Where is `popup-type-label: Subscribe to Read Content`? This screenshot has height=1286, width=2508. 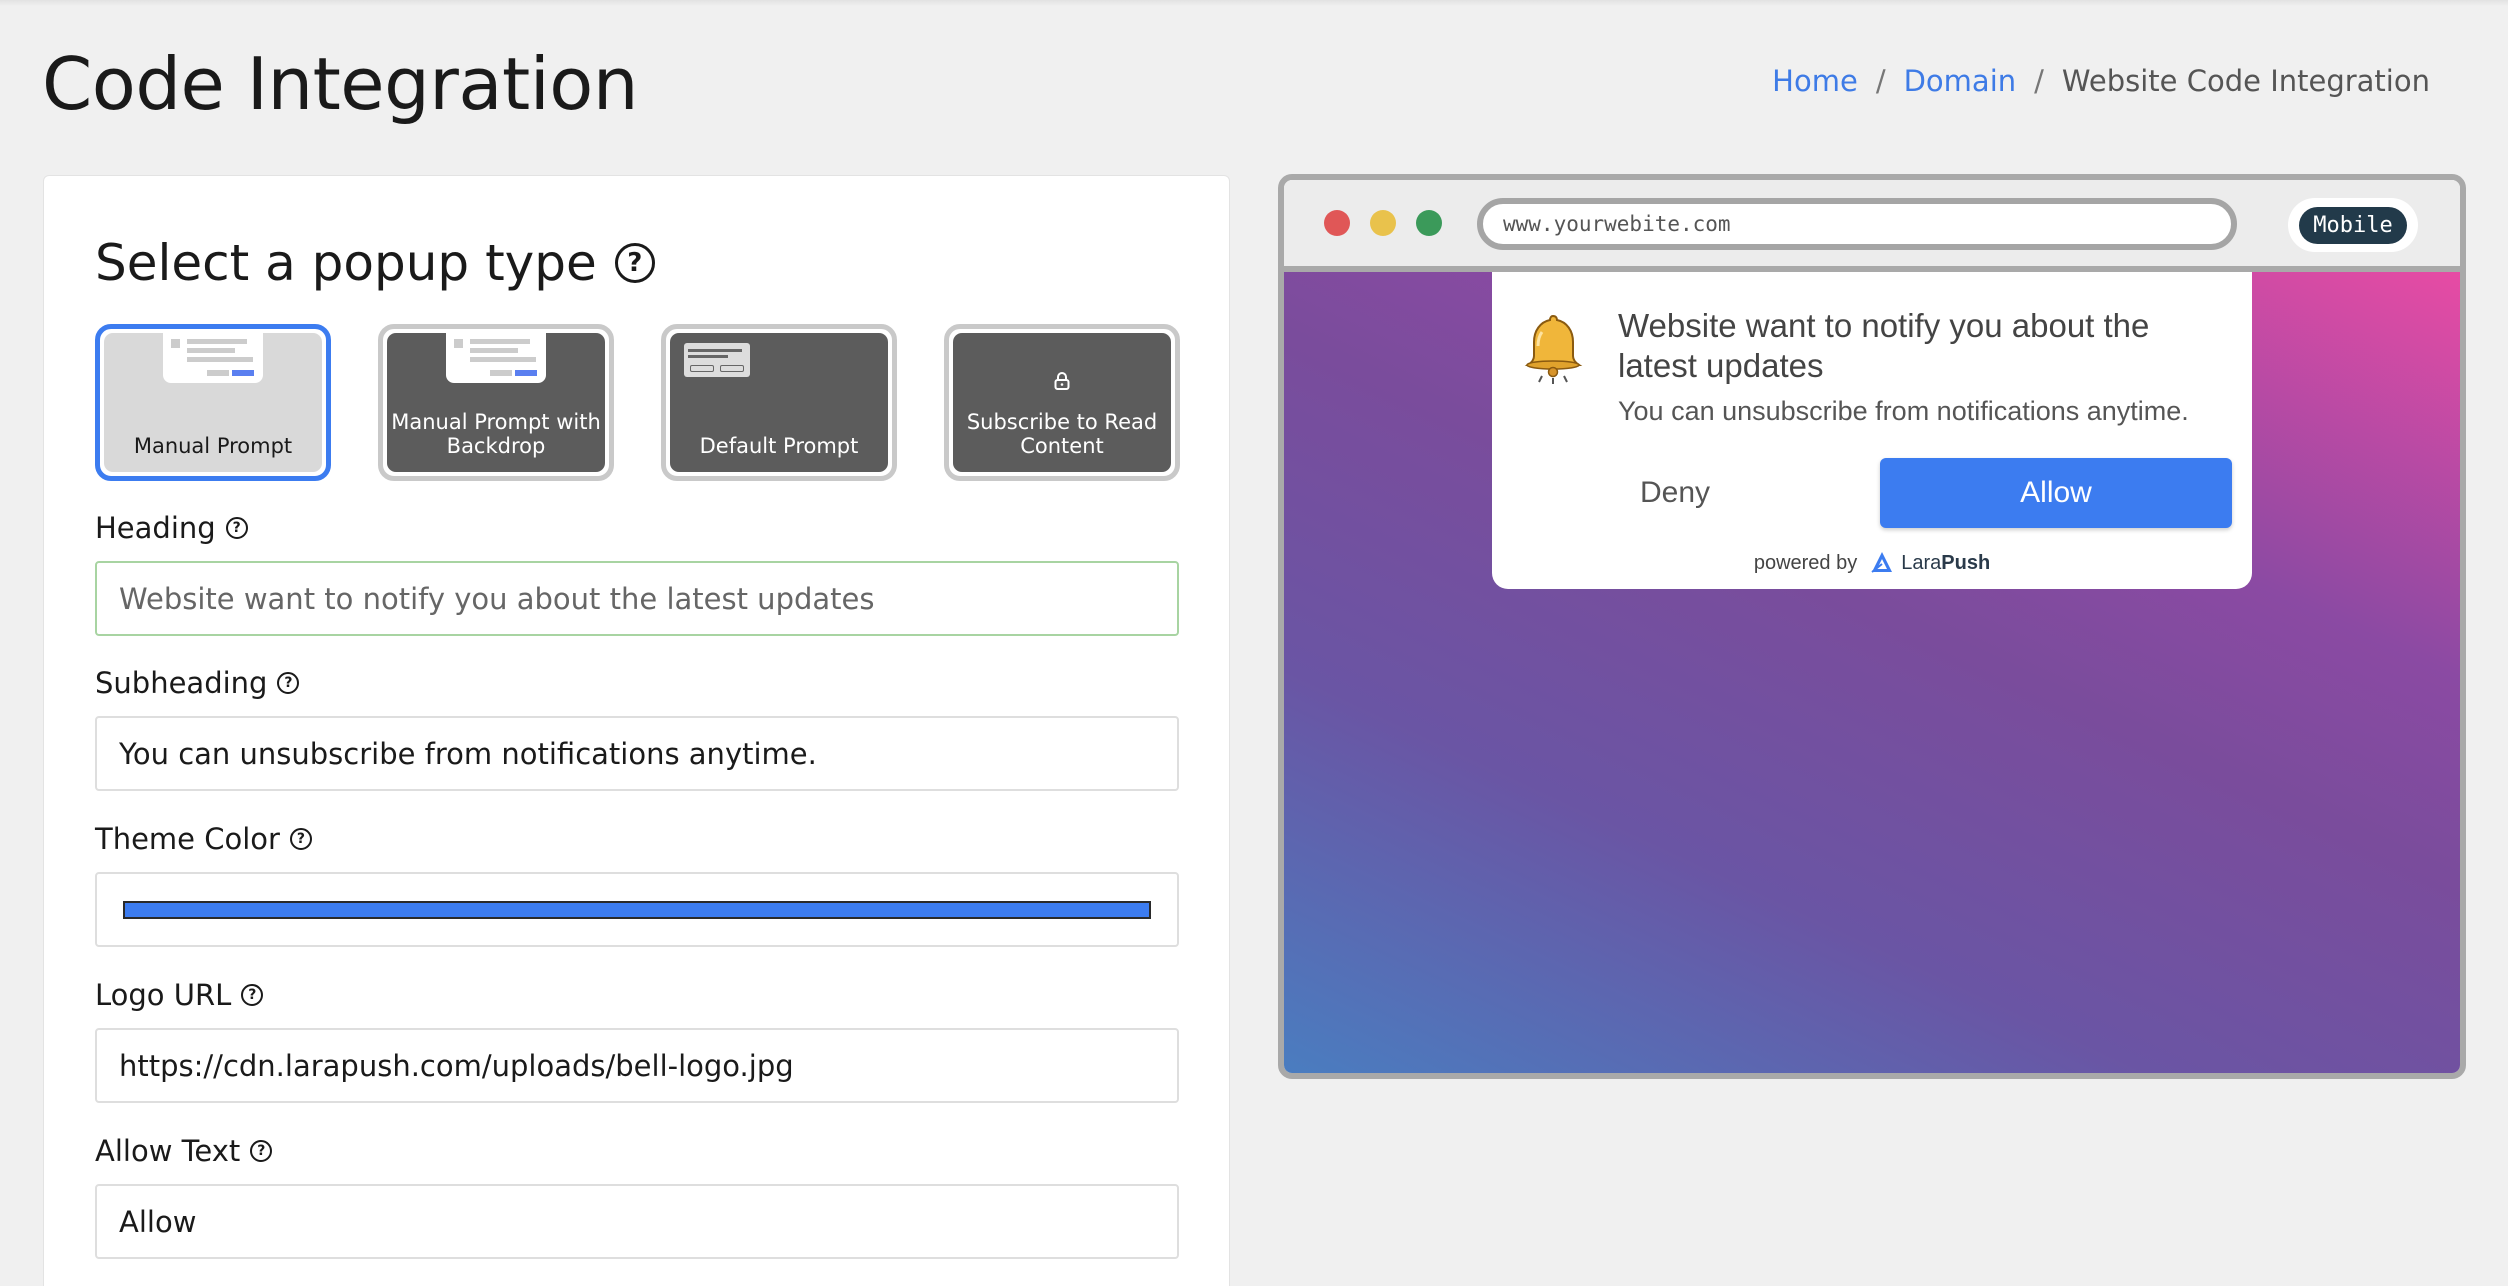
popup-type-label: Subscribe to Read Content is located at coordinates (1062, 434).